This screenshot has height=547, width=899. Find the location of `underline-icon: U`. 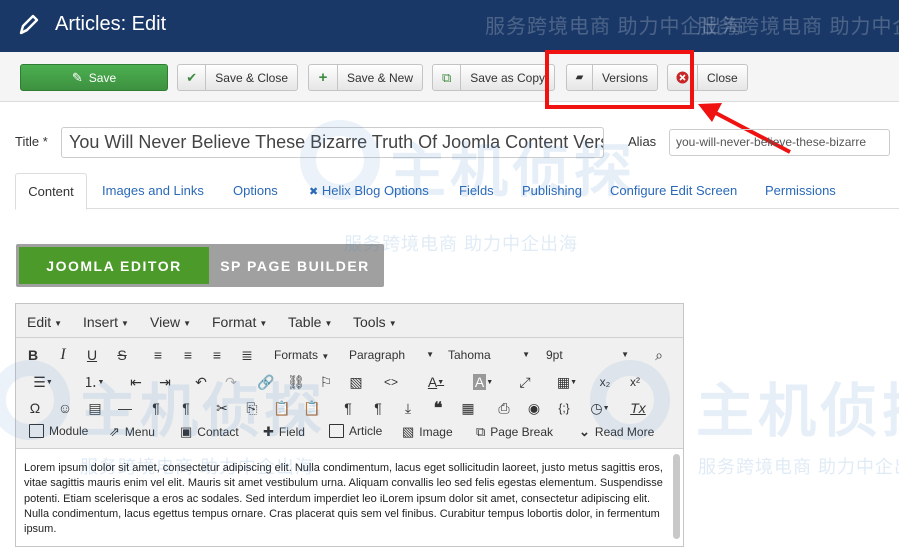

underline-icon: U is located at coordinates (92, 355).